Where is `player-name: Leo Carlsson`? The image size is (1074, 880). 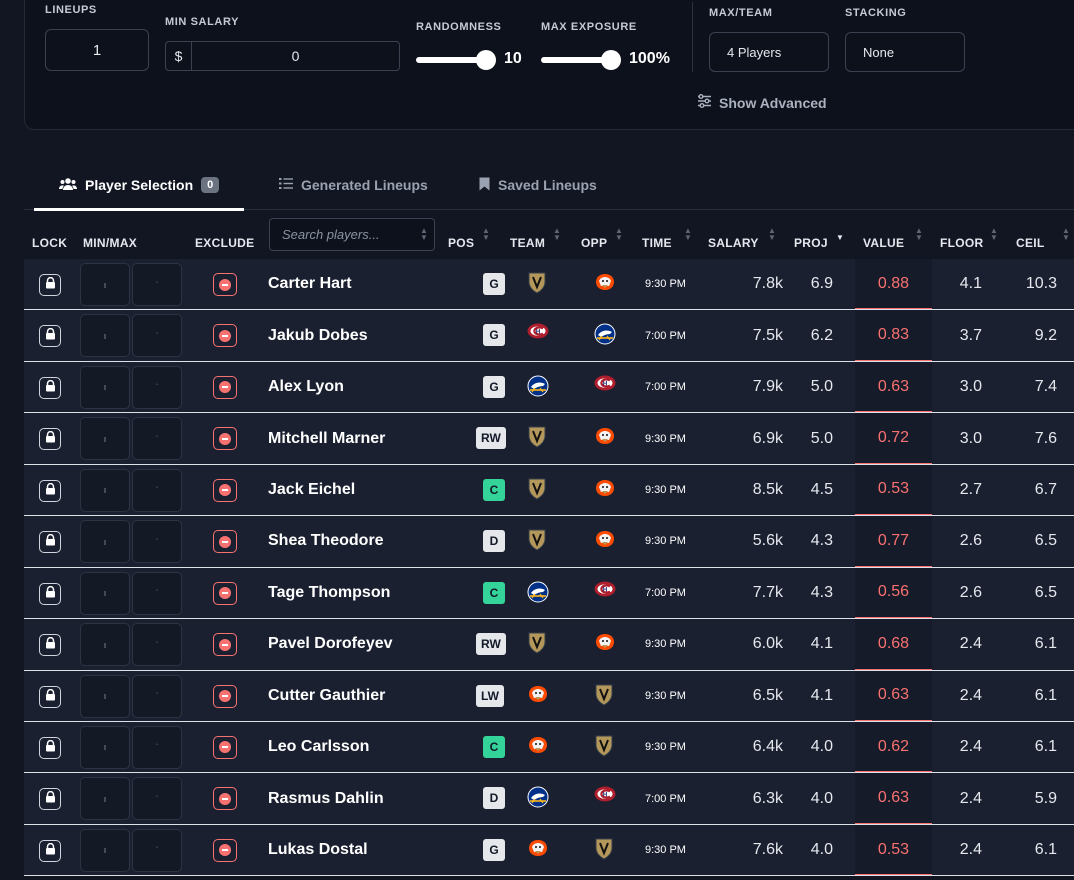 player-name: Leo Carlsson is located at coordinates (318, 747).